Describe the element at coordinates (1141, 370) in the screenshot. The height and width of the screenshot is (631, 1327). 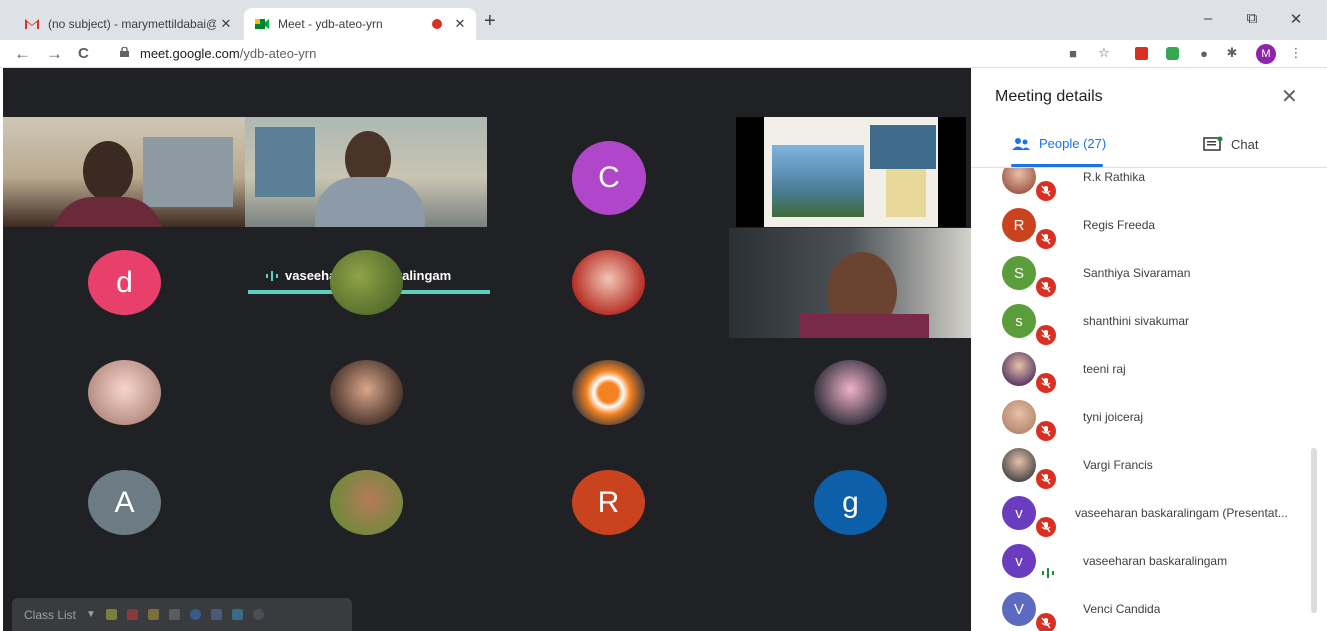
I see `participant-row: teeni raj` at that location.